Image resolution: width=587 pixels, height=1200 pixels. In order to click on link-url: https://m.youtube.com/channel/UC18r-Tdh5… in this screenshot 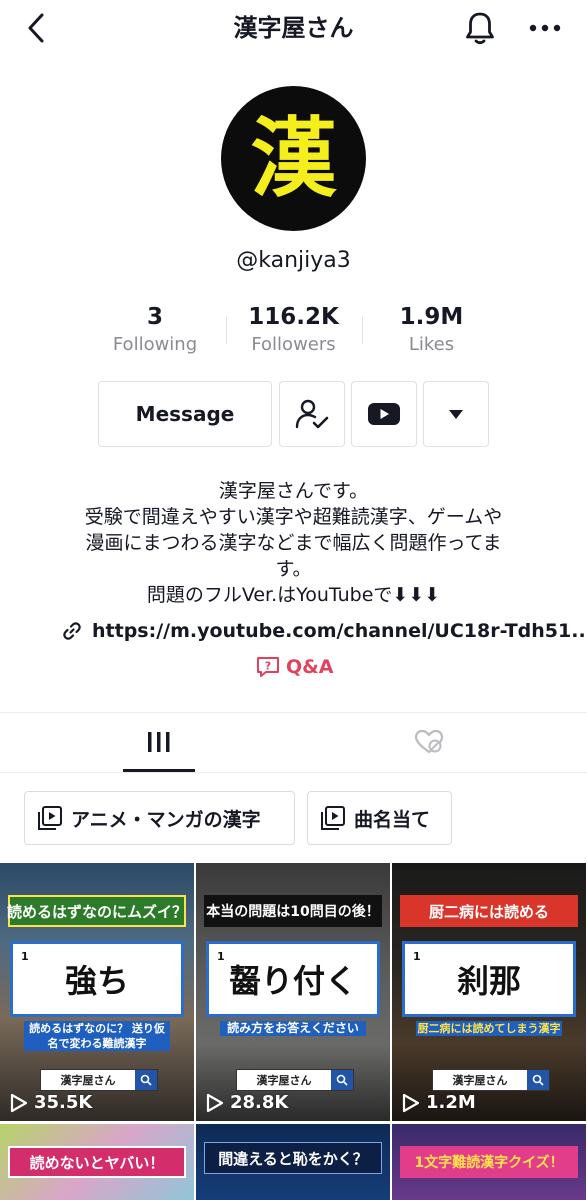, I will do `click(339, 631)`.